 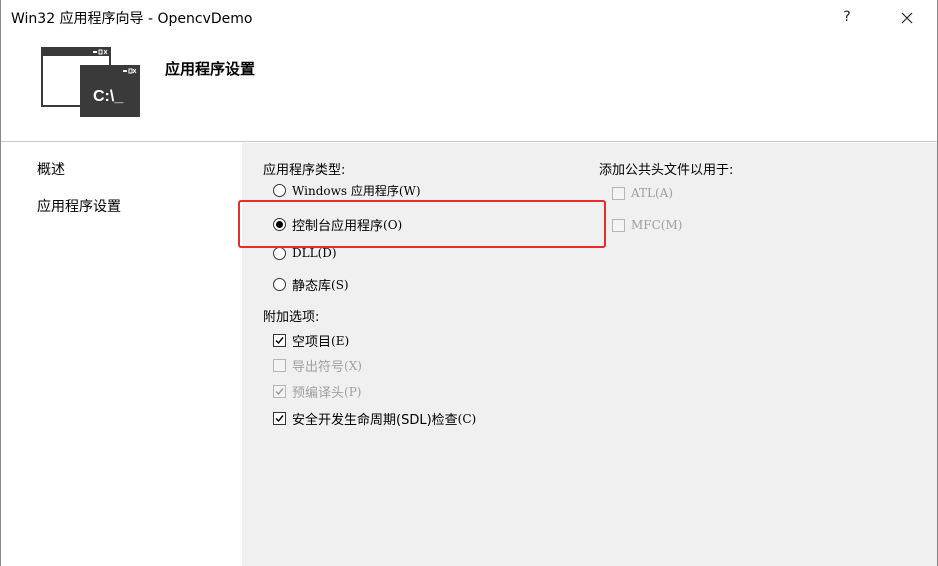 What do you see at coordinates (91, 80) in the screenshot?
I see `console-app-icon: C:\_` at bounding box center [91, 80].